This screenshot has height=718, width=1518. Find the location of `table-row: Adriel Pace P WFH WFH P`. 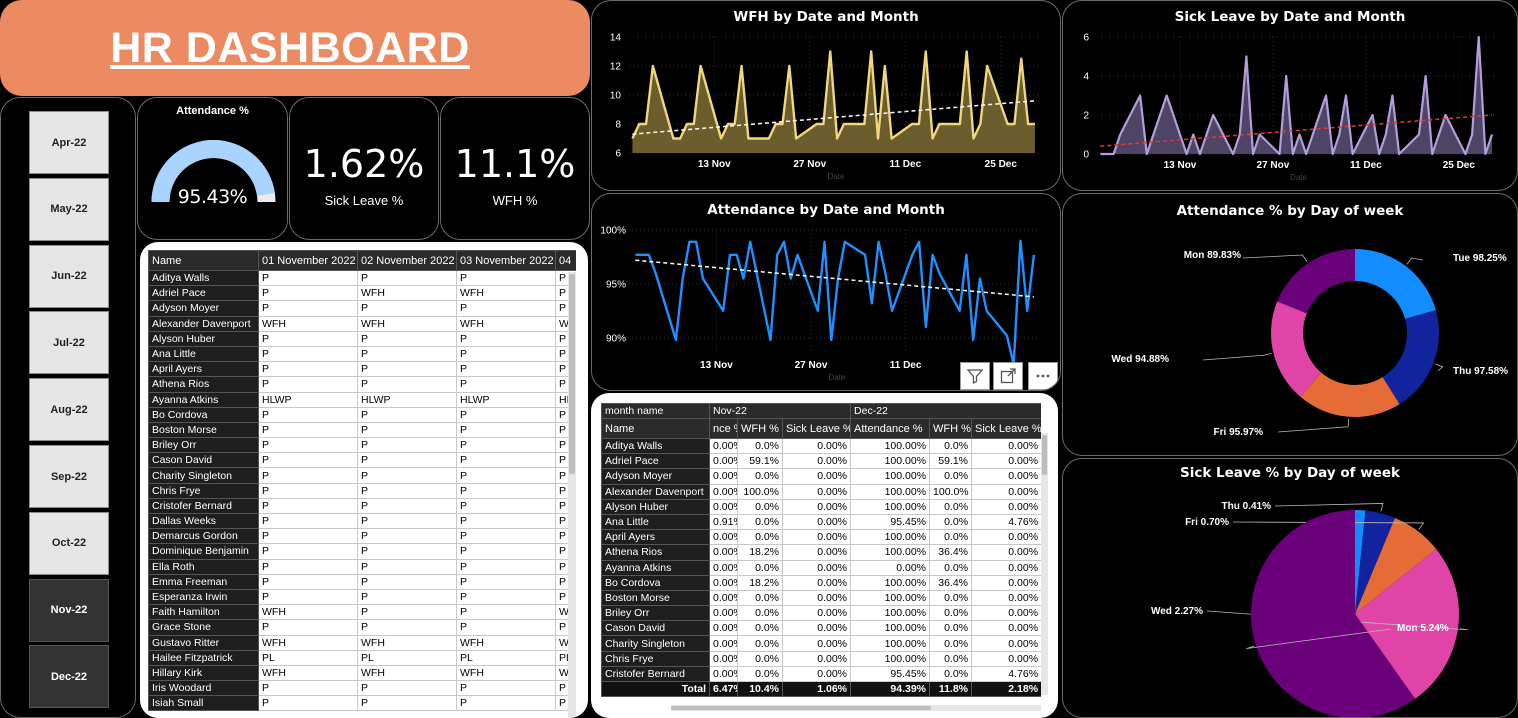

table-row: Adriel Pace P WFH WFH P is located at coordinates (362, 293).